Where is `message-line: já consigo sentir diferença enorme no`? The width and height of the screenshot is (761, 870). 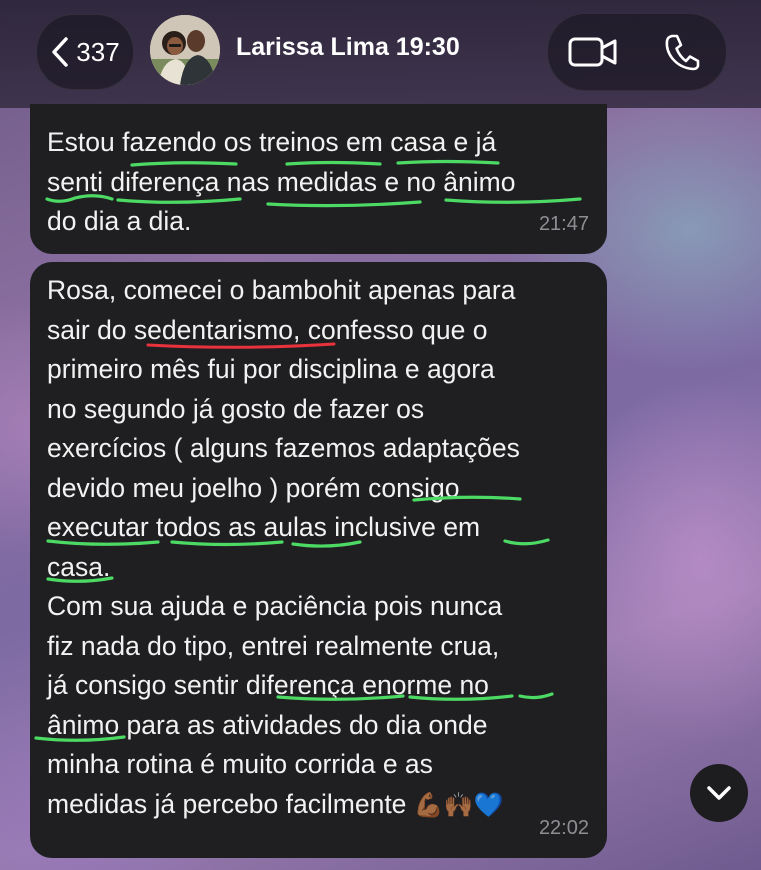 message-line: já consigo sentir diferença enorme no is located at coordinates (268, 685).